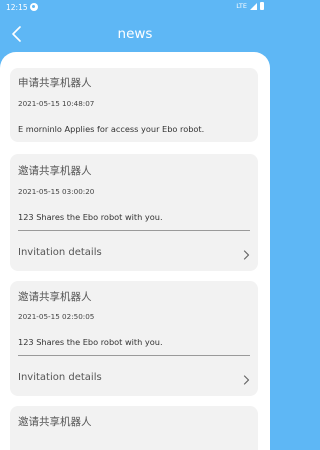 The width and height of the screenshot is (320, 450). Describe the element at coordinates (262, 6) in the screenshot. I see `battery-icon` at that location.